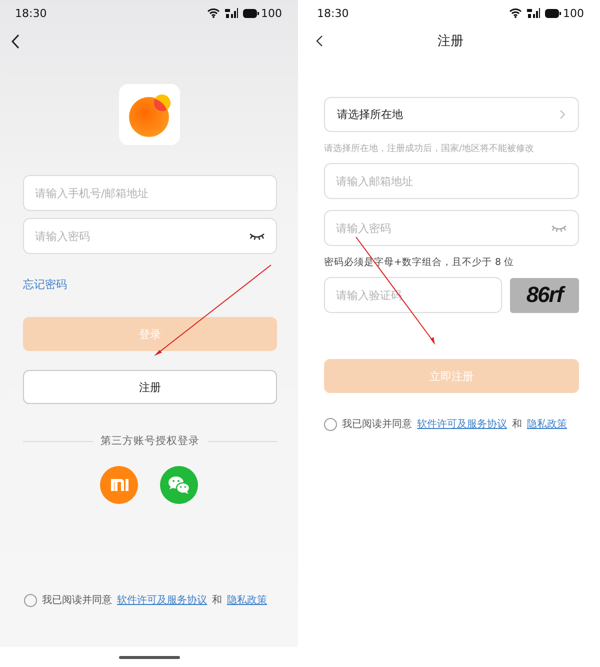  What do you see at coordinates (150, 441) in the screenshot?
I see `third-party-login-label: 第三方账号授权登录` at bounding box center [150, 441].